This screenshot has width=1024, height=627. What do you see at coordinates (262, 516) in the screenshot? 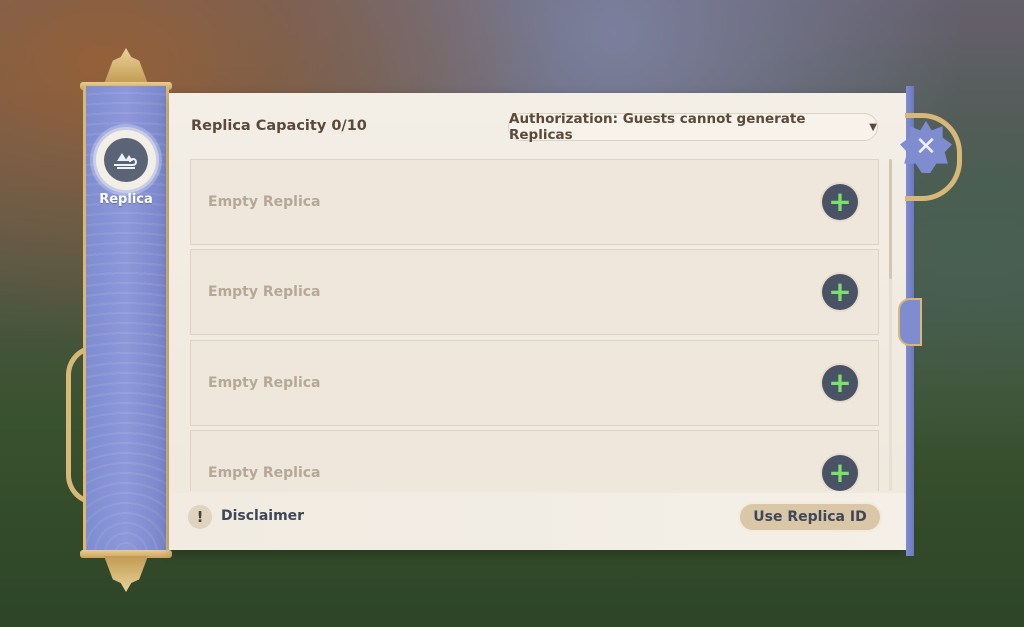
I see `disclaimer-link: Disclaimer` at bounding box center [262, 516].